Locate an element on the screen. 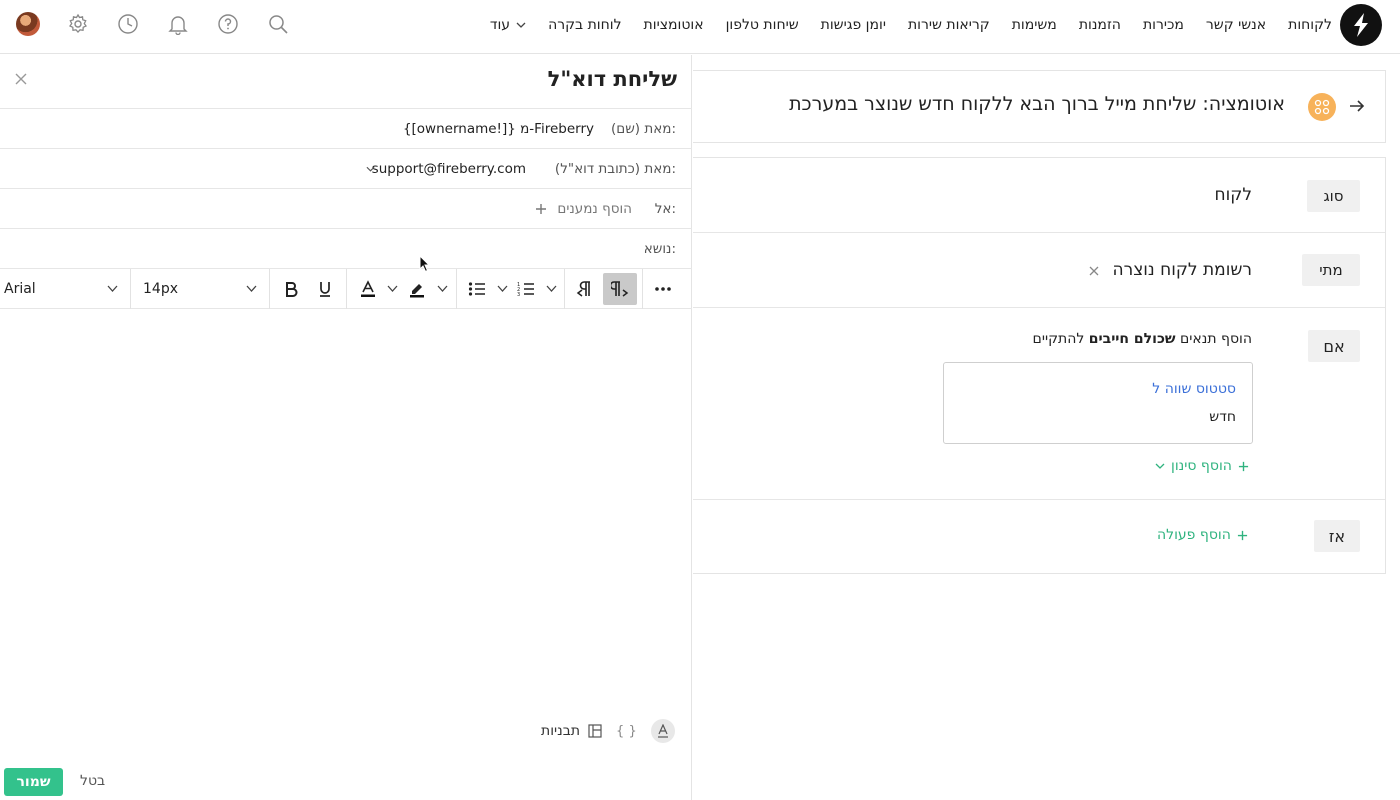 Image resolution: width=1400 pixels, height=800 pixels. help-icon is located at coordinates (228, 24).